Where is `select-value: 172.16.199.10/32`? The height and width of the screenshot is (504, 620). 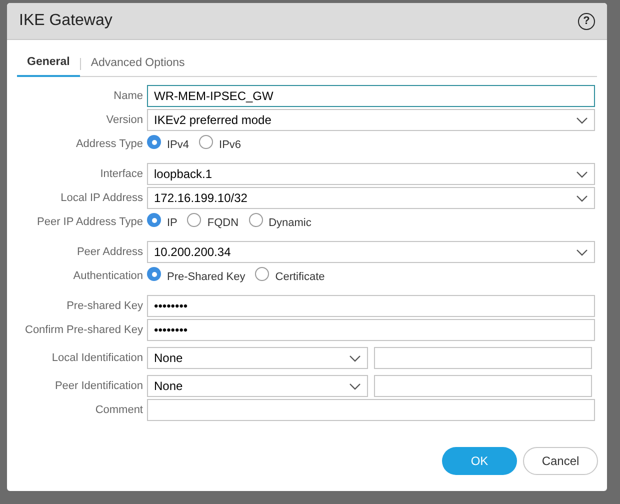 select-value: 172.16.199.10/32 is located at coordinates (201, 198).